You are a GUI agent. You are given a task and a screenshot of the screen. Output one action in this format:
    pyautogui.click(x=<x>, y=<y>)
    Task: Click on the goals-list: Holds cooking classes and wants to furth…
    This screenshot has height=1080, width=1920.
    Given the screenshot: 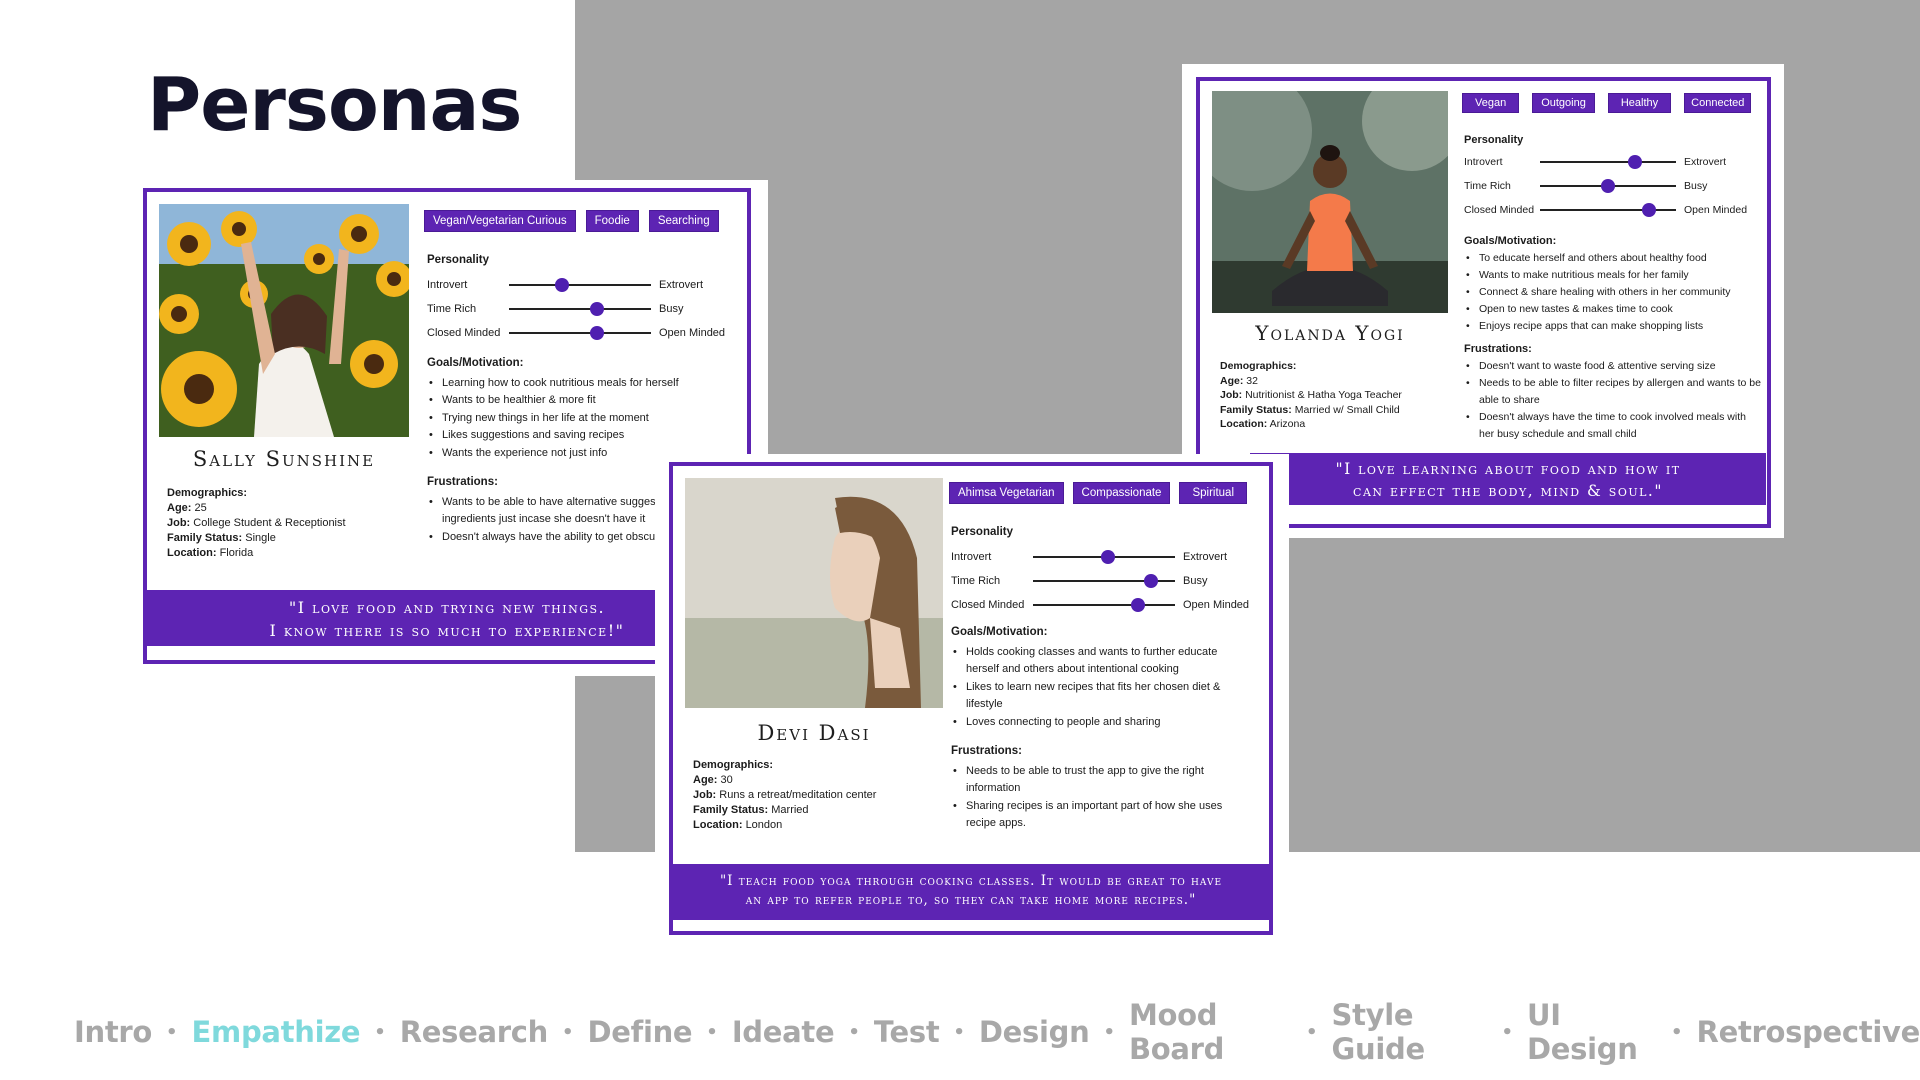 What is the action you would take?
    pyautogui.click(x=1101, y=688)
    